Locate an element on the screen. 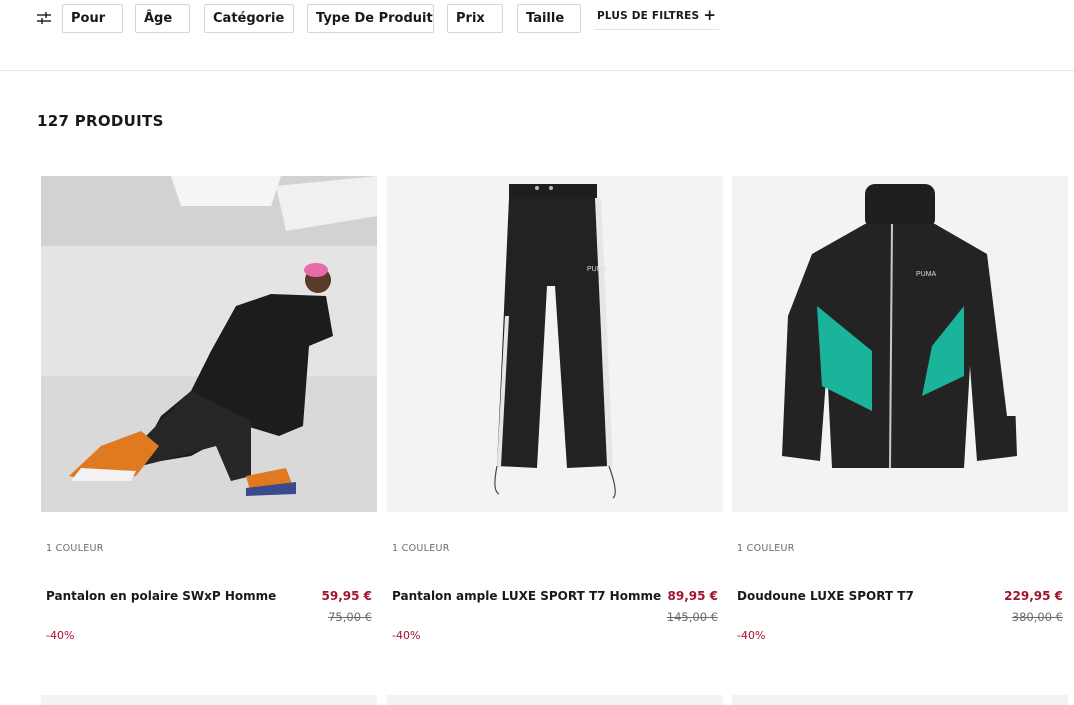  product-image is located at coordinates (209, 344).